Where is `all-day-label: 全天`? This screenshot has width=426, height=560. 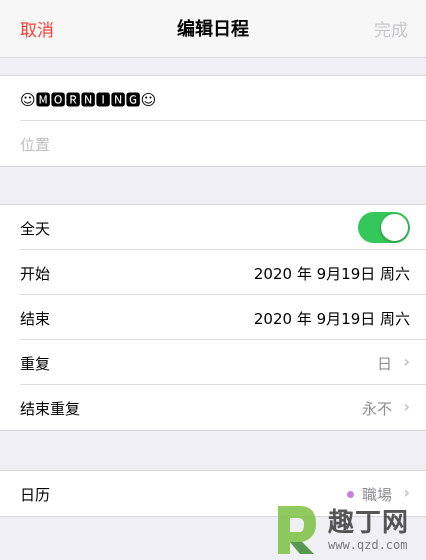 all-day-label: 全天 is located at coordinates (35, 229).